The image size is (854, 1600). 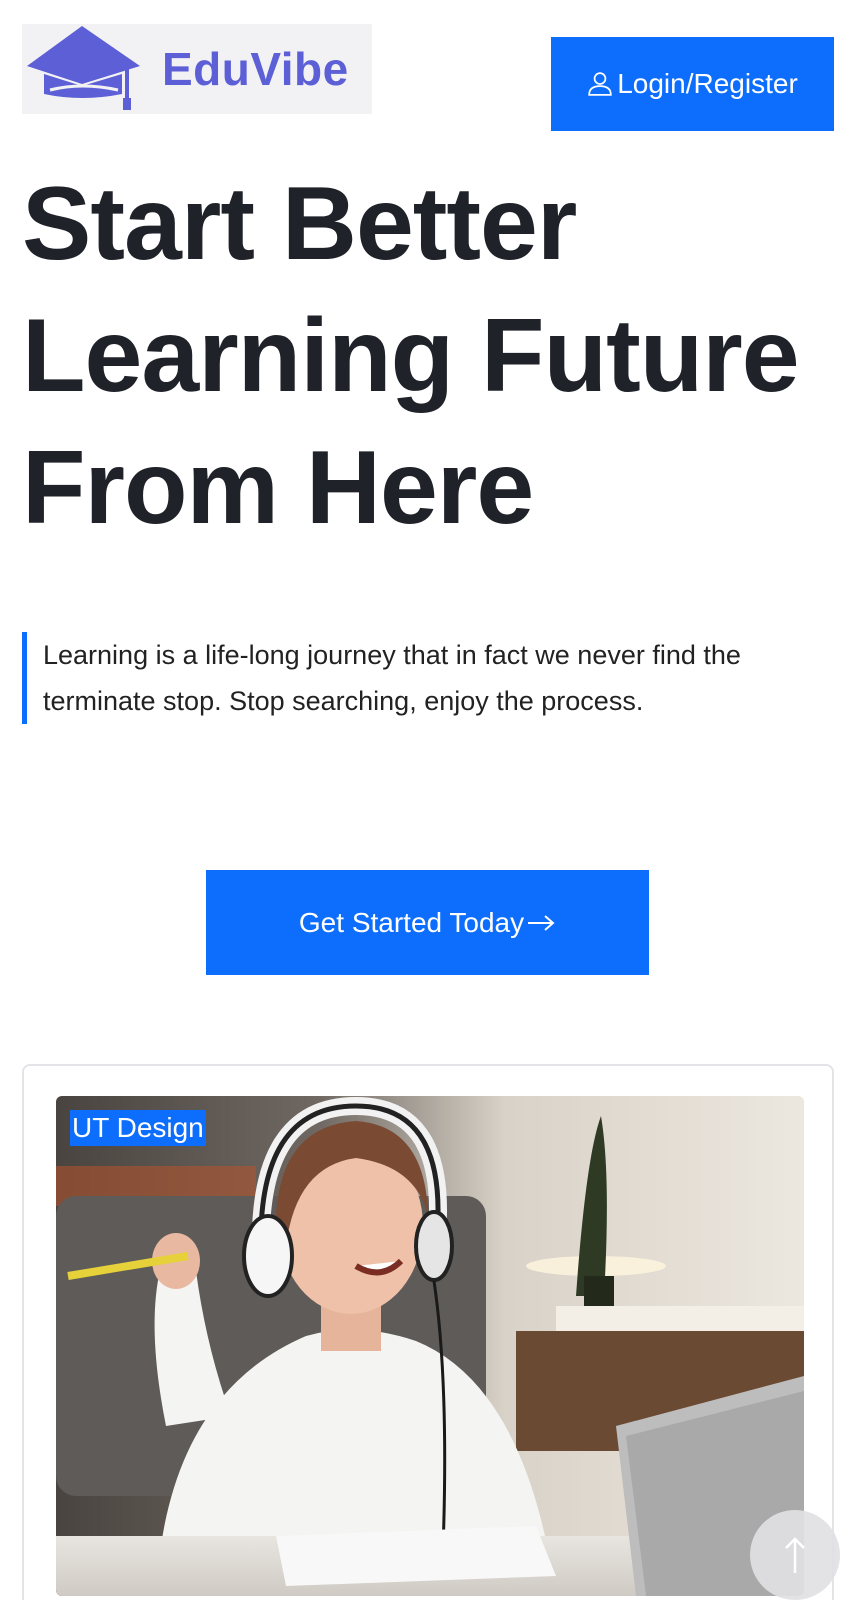 I want to click on category-tag: UT Design, so click(x=138, y=1128).